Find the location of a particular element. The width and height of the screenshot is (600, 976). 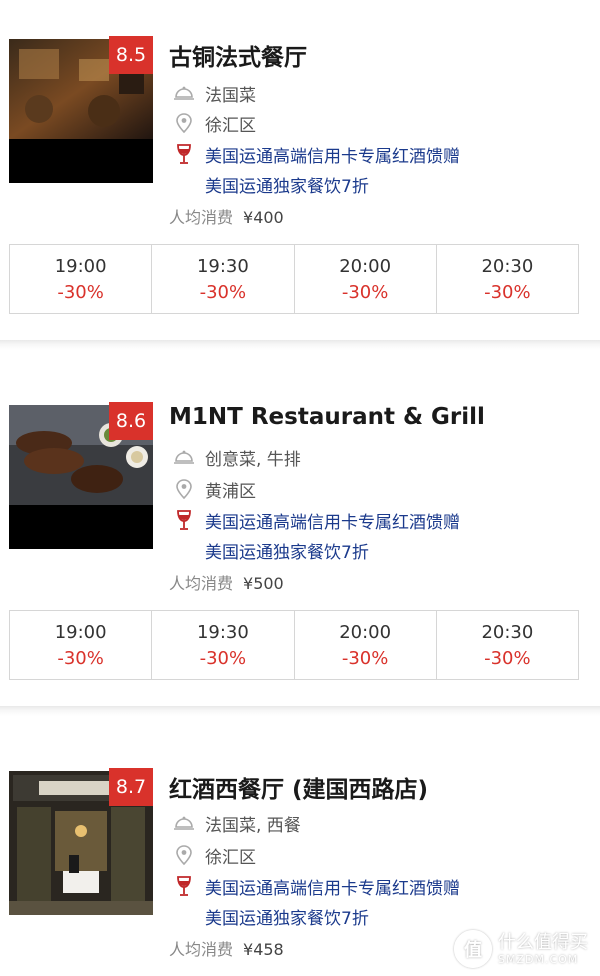

district-row: 黄浦区 is located at coordinates (214, 489).